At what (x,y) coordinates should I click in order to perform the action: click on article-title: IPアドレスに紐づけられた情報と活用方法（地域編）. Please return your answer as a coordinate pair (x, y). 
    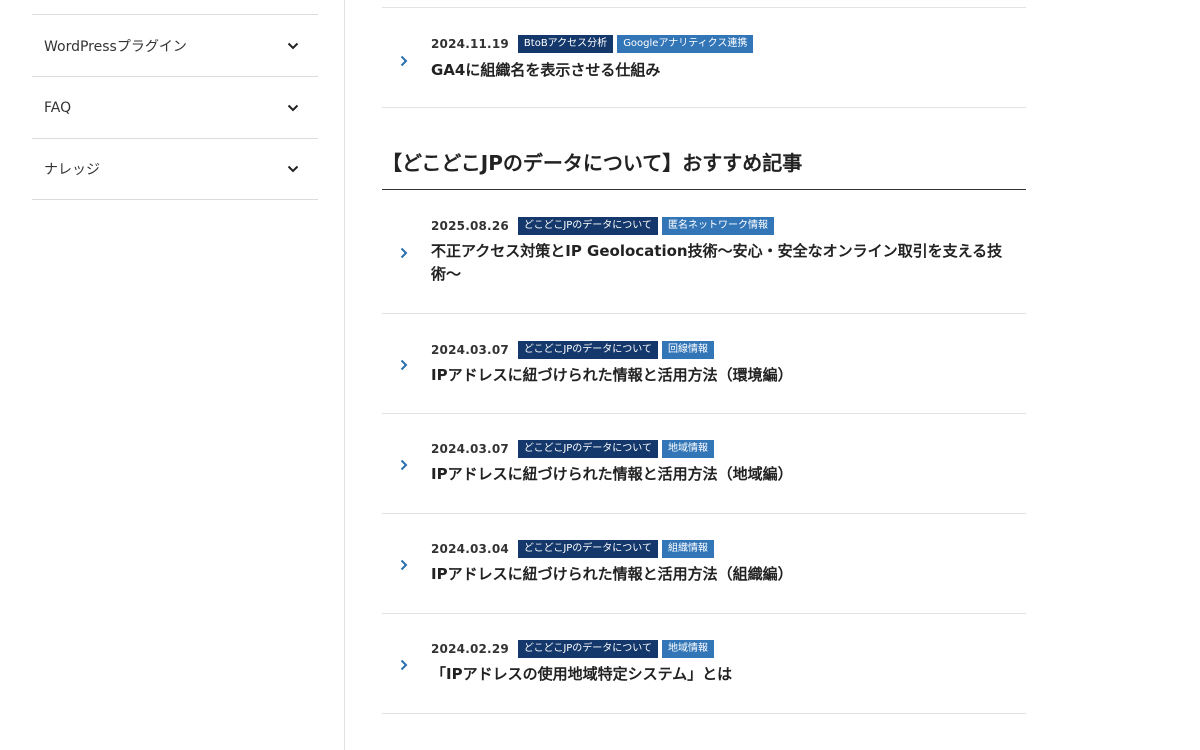
    Looking at the image, I should click on (721, 474).